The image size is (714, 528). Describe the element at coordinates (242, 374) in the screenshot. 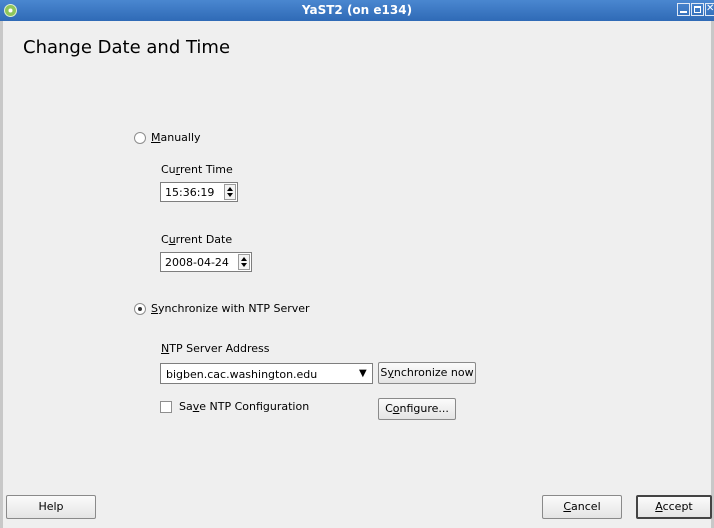

I see `ntp-server-value: bigben.cac.washington.edu` at that location.